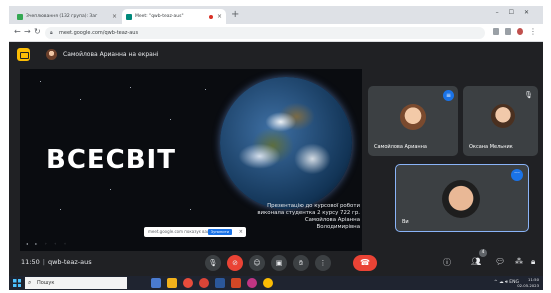 Image resolution: width=551 pixels, height=293 pixels. I want to click on meeting-info: 11:50 | qwb-teaz-aus, so click(56, 262).